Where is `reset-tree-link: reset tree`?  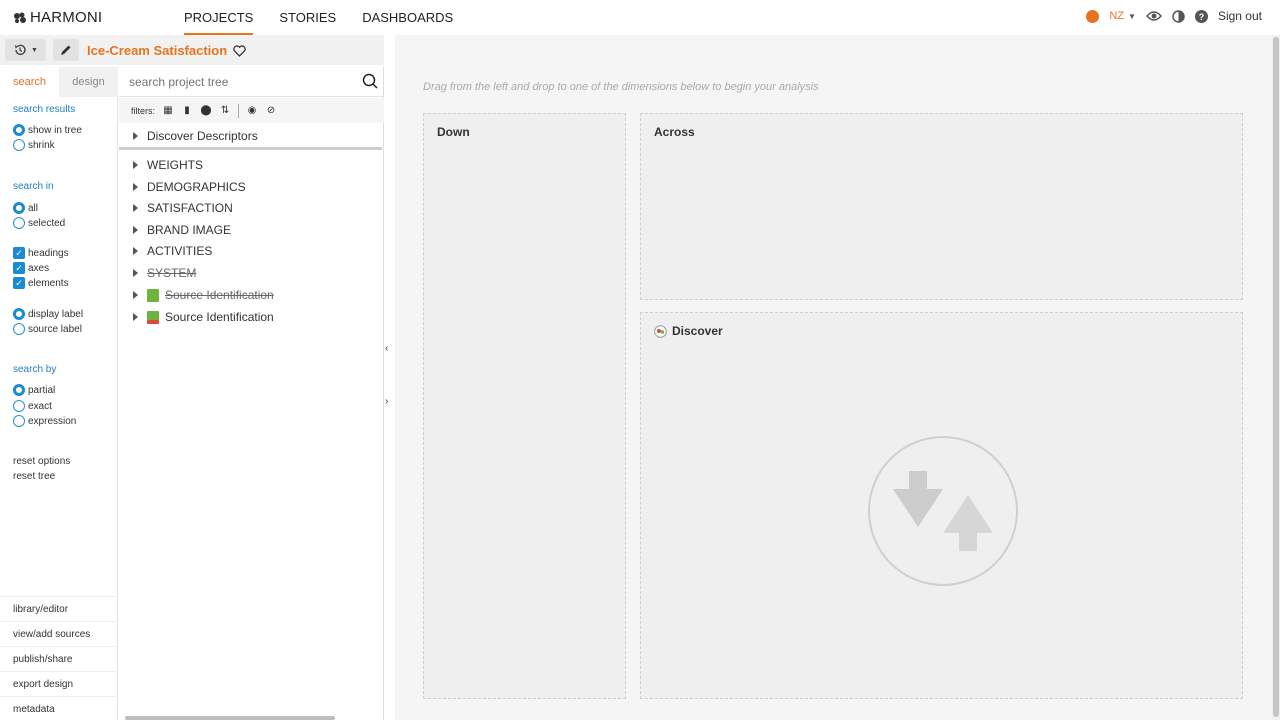
reset-tree-link: reset tree is located at coordinates (34, 476).